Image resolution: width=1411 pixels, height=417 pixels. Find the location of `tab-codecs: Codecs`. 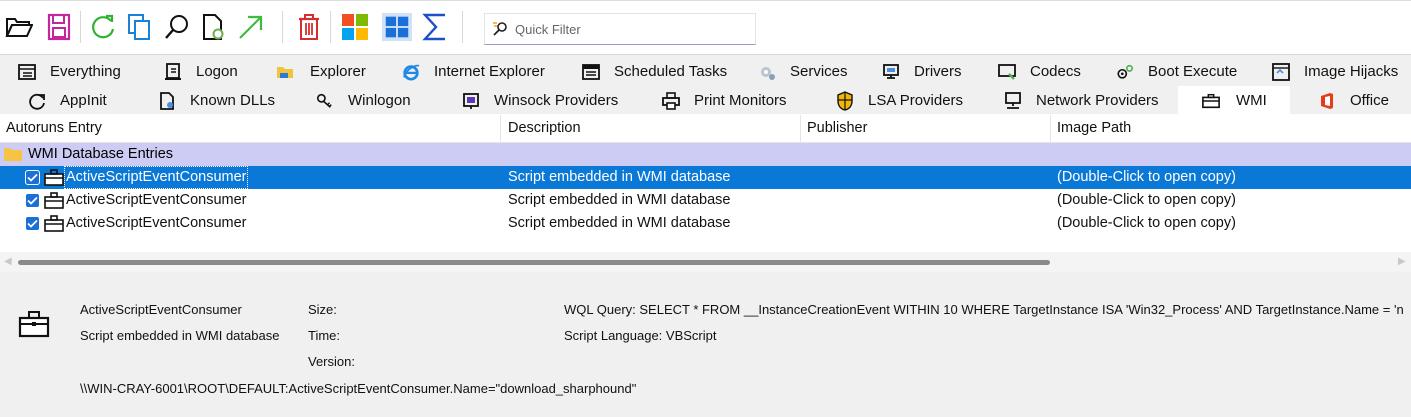

tab-codecs: Codecs is located at coordinates (1039, 71).